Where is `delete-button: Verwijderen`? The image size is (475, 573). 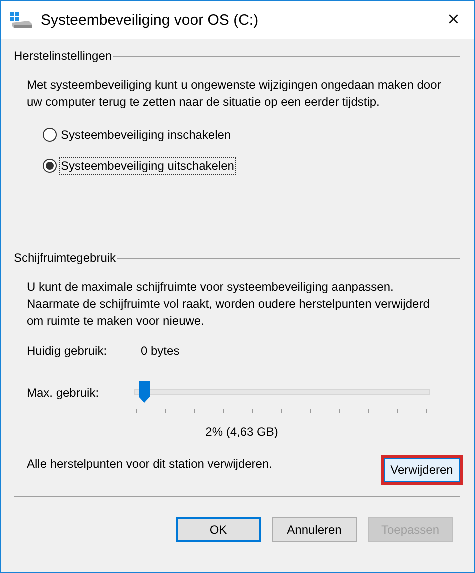
delete-button: Verwijderen is located at coordinates (422, 470).